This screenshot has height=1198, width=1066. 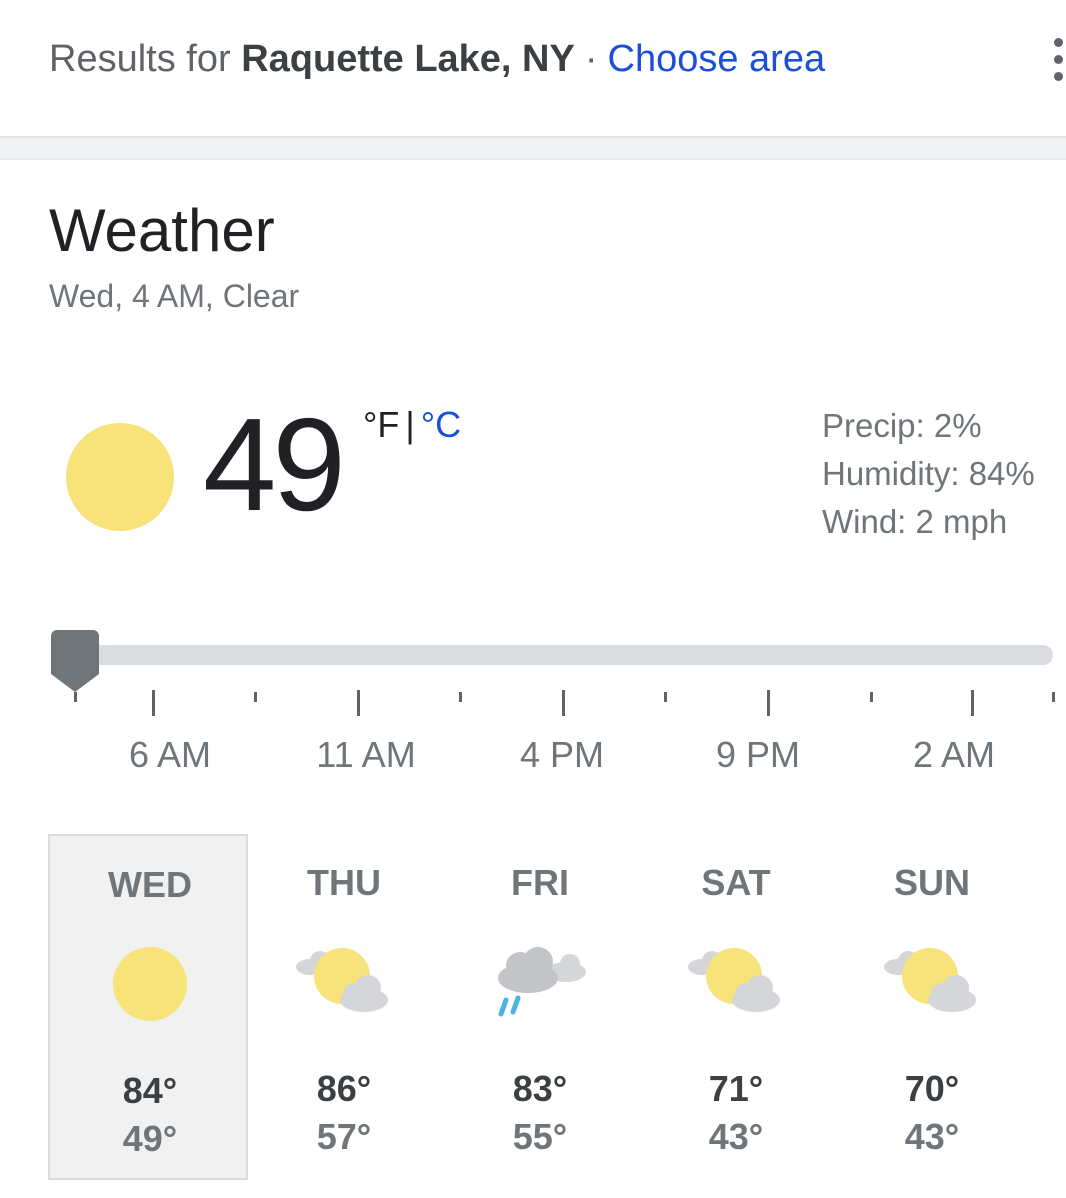 What do you see at coordinates (150, 1090) in the screenshot?
I see `high-temp: 84°` at bounding box center [150, 1090].